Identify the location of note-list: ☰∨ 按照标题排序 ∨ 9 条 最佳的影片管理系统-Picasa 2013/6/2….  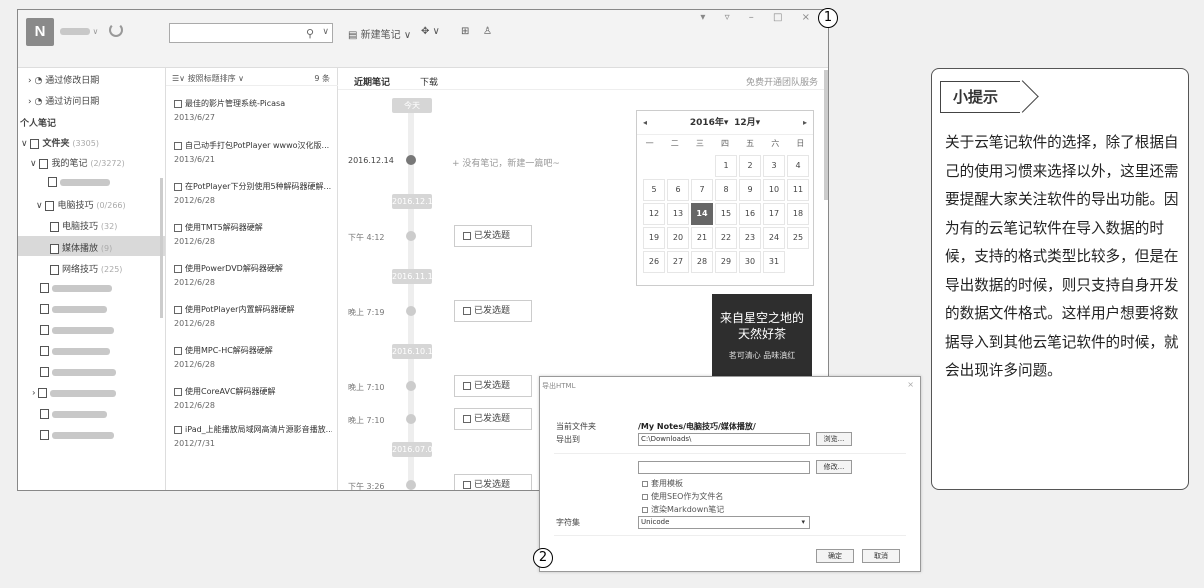
(252, 279).